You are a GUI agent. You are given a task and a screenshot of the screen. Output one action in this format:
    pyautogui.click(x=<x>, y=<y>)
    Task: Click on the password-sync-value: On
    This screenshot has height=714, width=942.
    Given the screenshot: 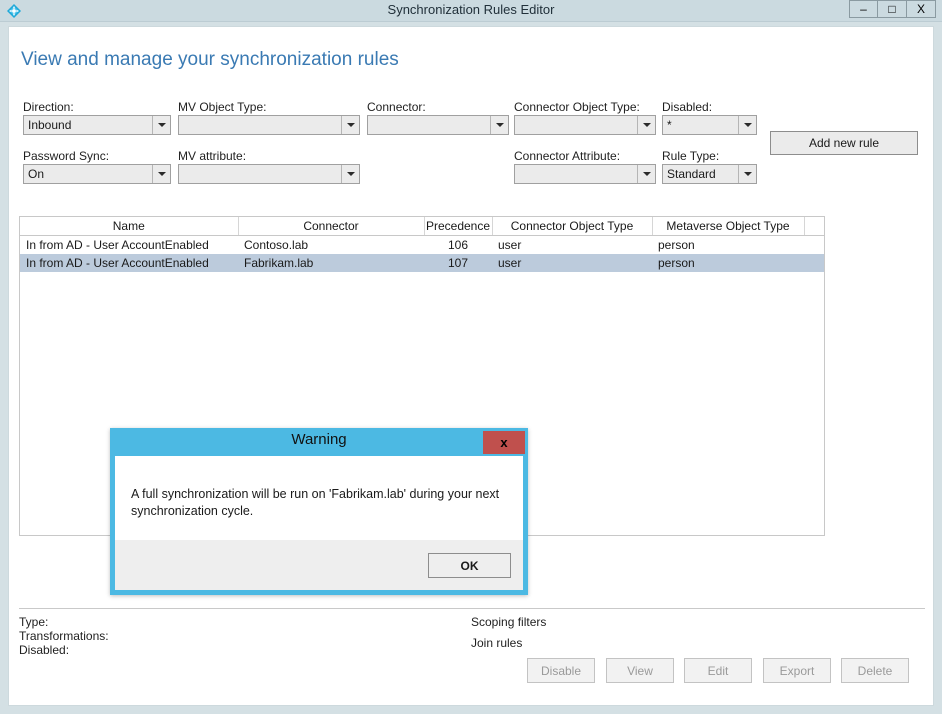 What is the action you would take?
    pyautogui.click(x=36, y=174)
    